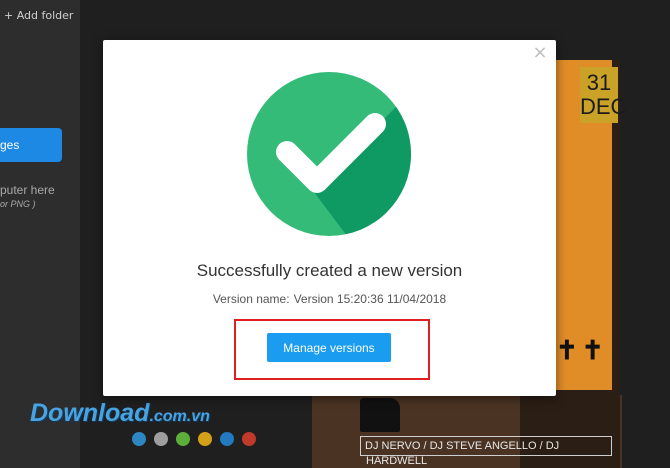 This screenshot has width=670, height=468. Describe the element at coordinates (38, 15) in the screenshot. I see `add-folder-button: + Add folder` at that location.